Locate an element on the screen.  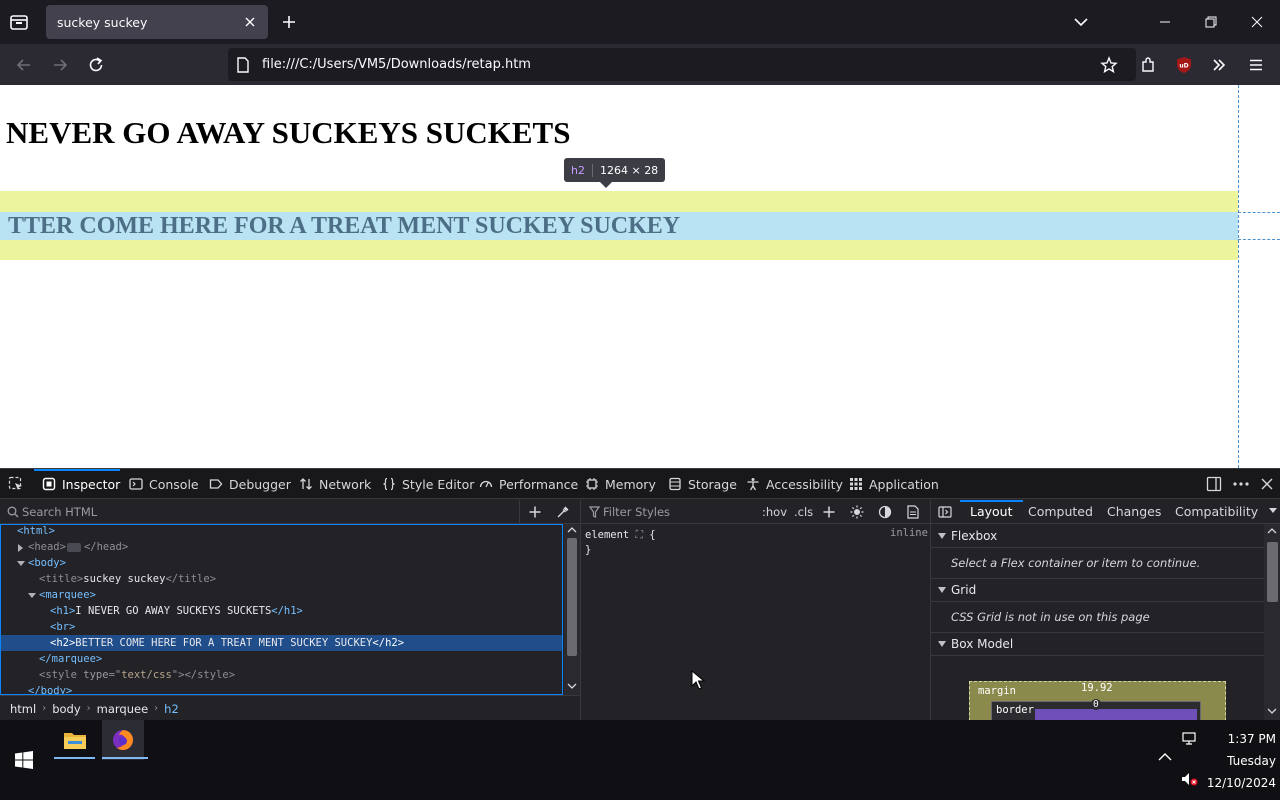
dark-mode-icon is located at coordinates (885, 512).